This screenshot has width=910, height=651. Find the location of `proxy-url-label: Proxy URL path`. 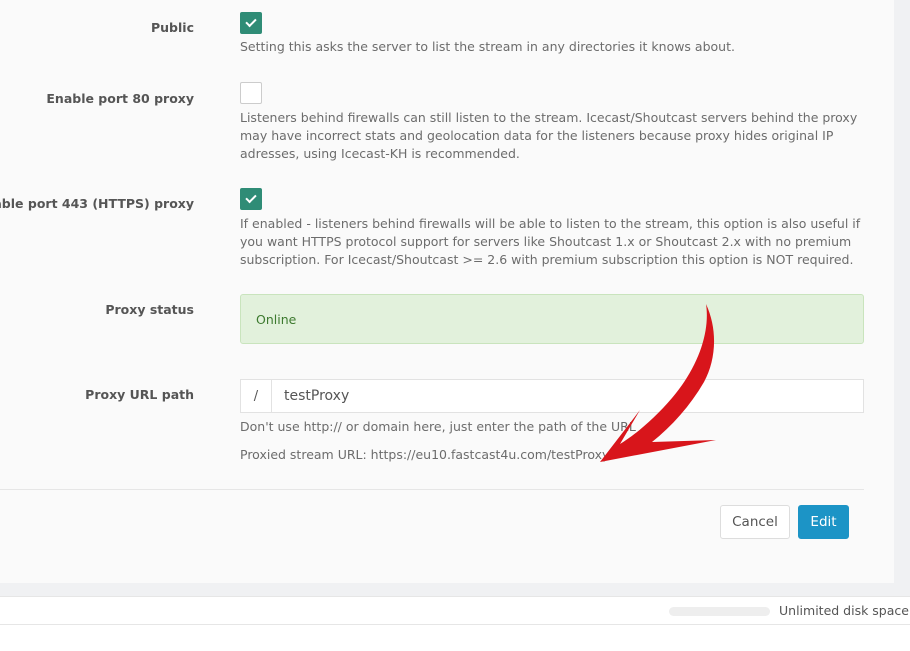

proxy-url-label: Proxy URL path is located at coordinates (139, 394).